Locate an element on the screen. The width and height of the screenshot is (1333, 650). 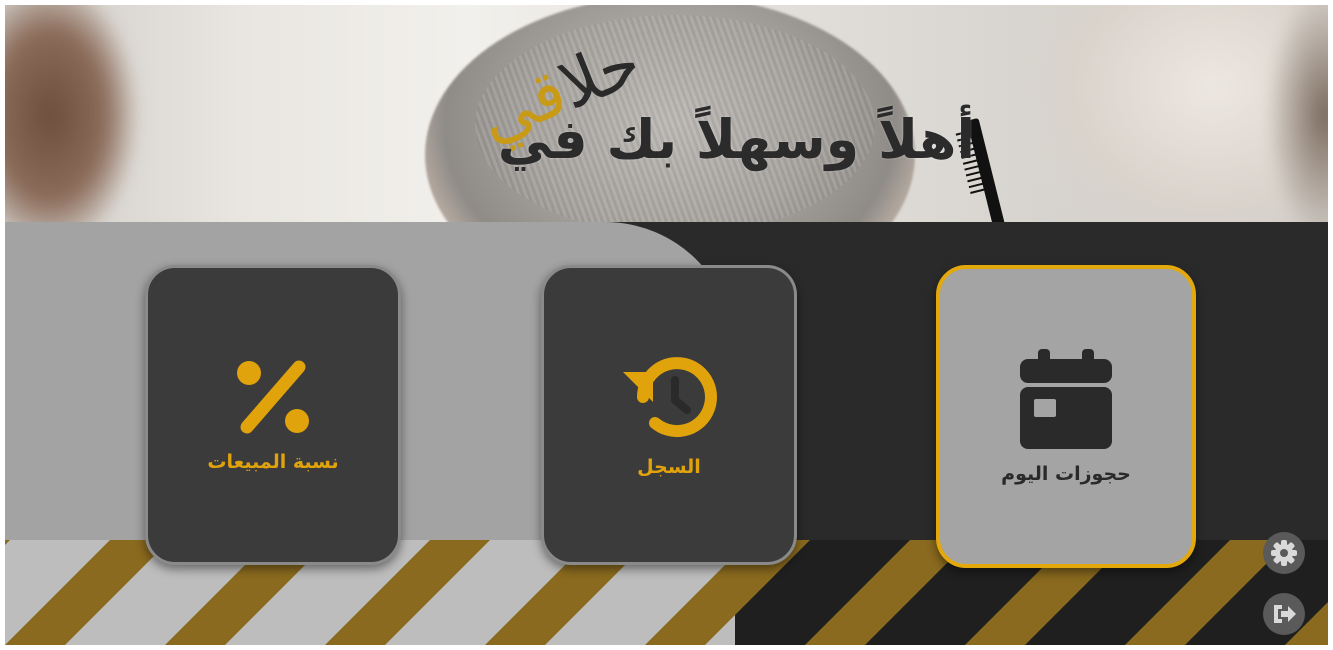
logout-button is located at coordinates (1284, 614).